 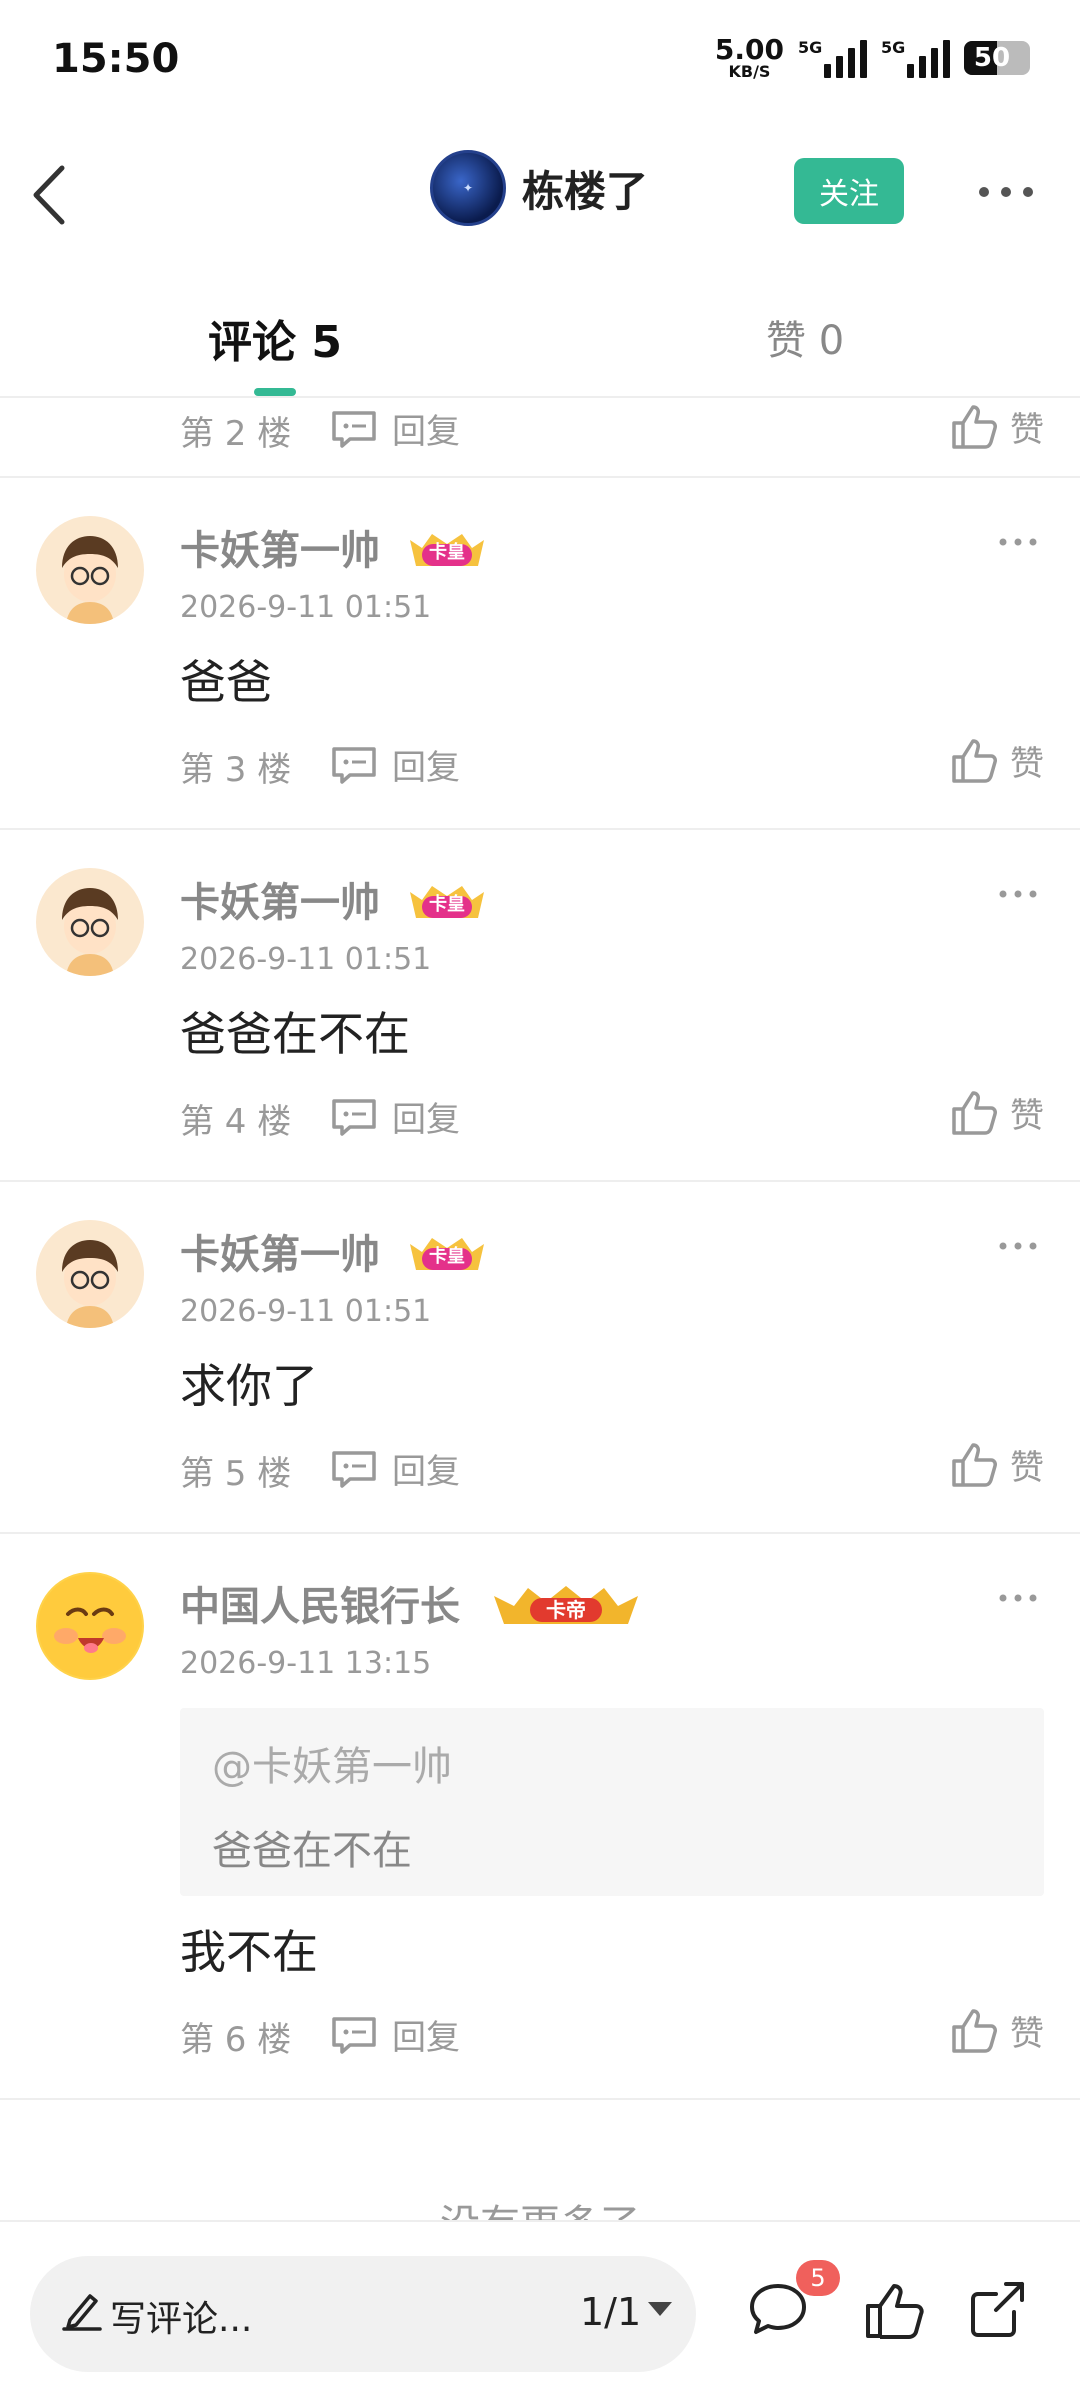 I want to click on net-speed-unit: KB/S, so click(x=749, y=71).